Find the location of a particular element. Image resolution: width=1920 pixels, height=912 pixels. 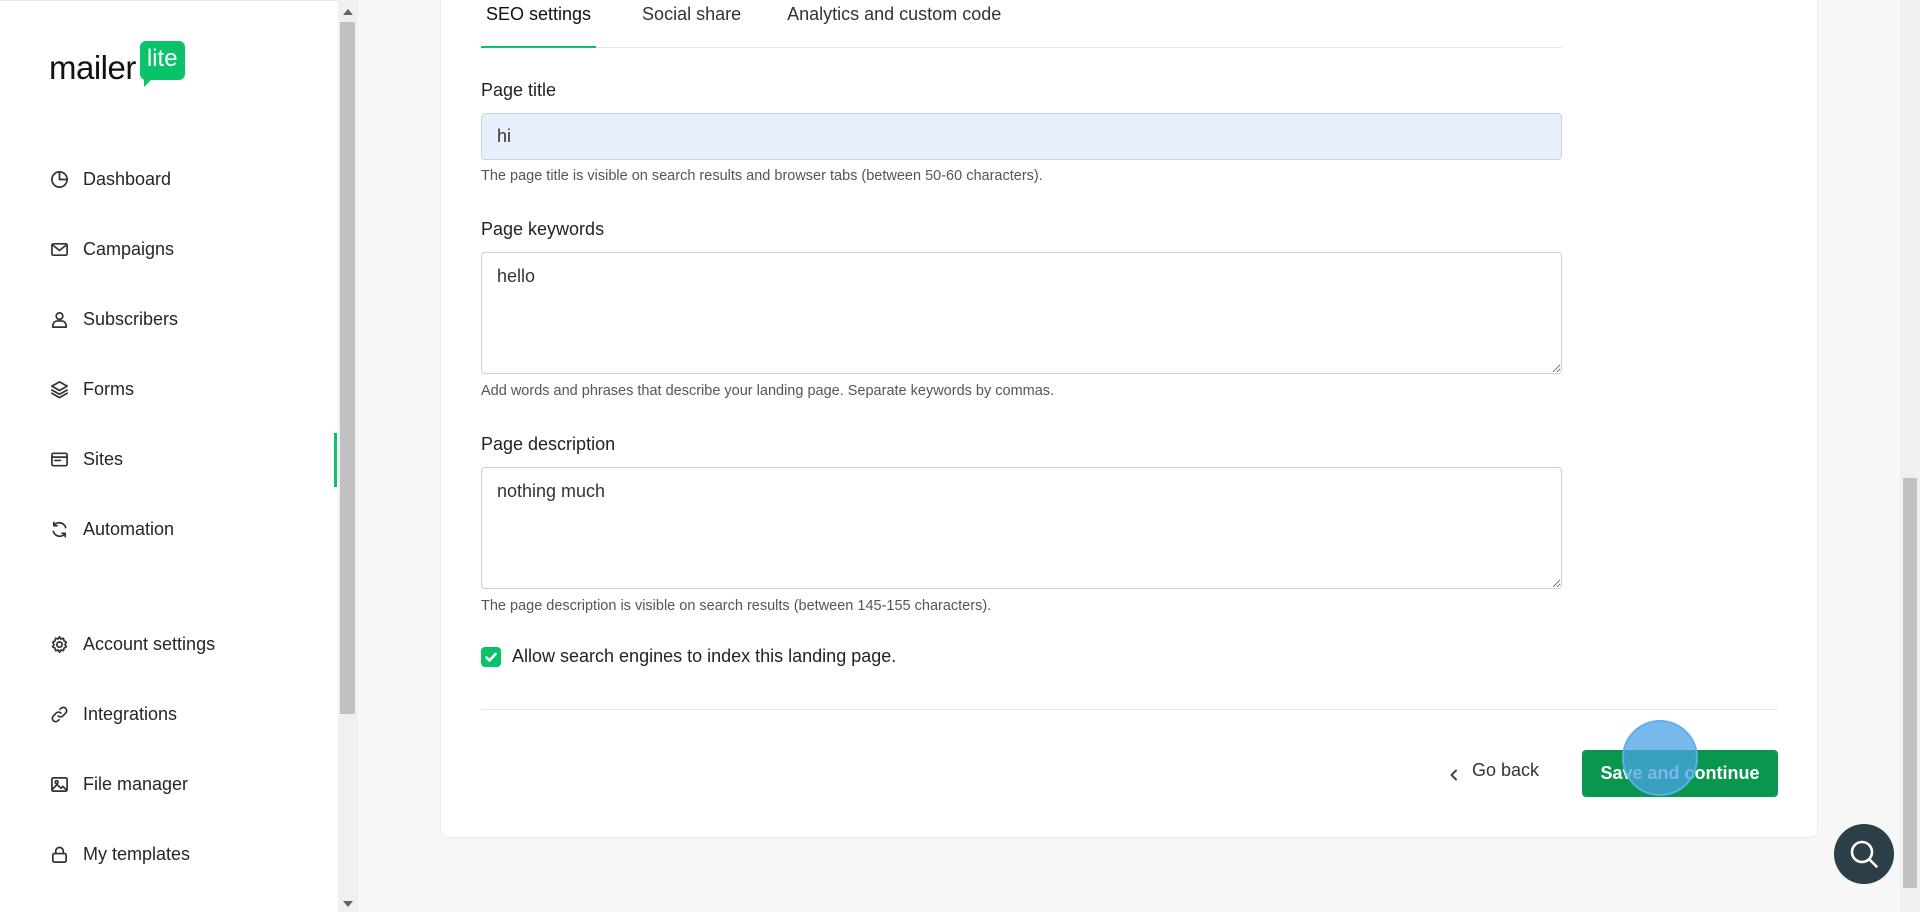

page-scrollbar-thumb is located at coordinates (1910, 683).